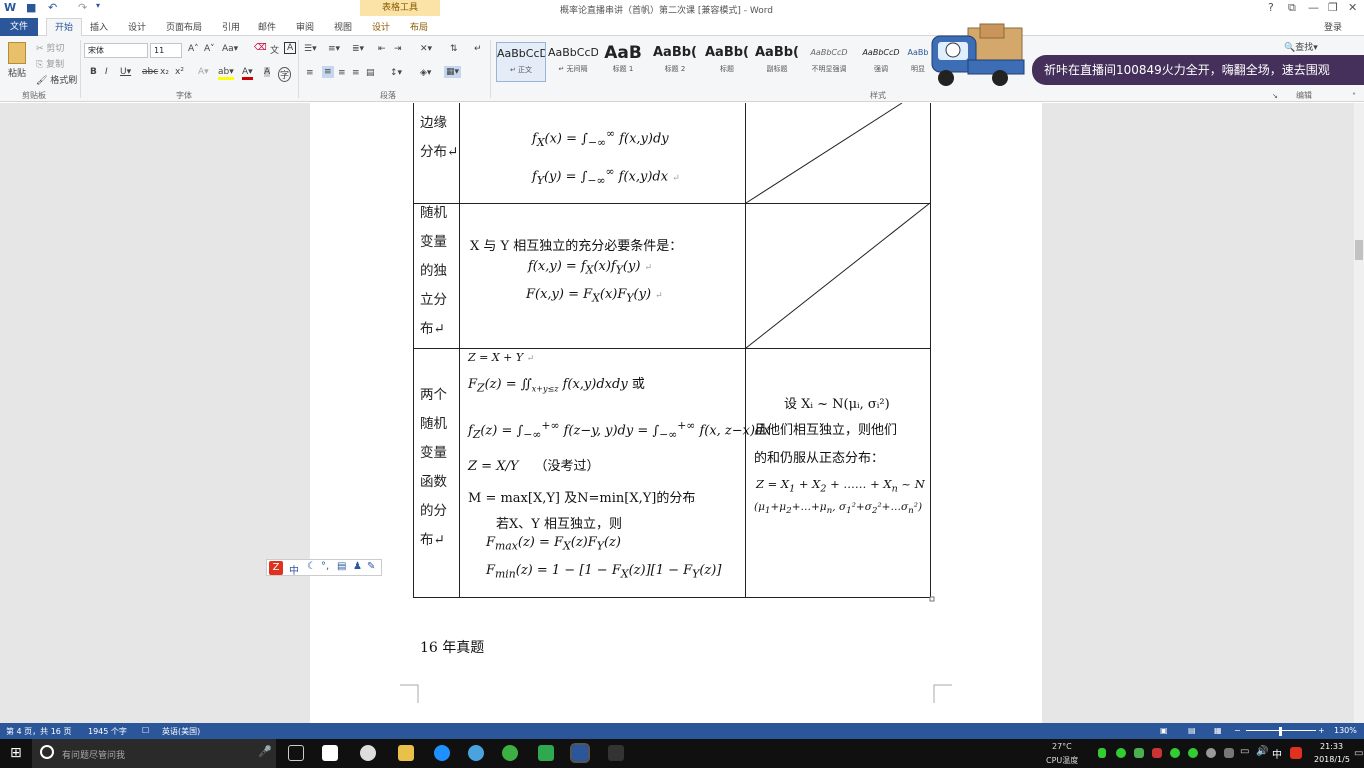 This screenshot has height=768, width=1364. What do you see at coordinates (330, 753) in the screenshot?
I see `app-icon-s` at bounding box center [330, 753].